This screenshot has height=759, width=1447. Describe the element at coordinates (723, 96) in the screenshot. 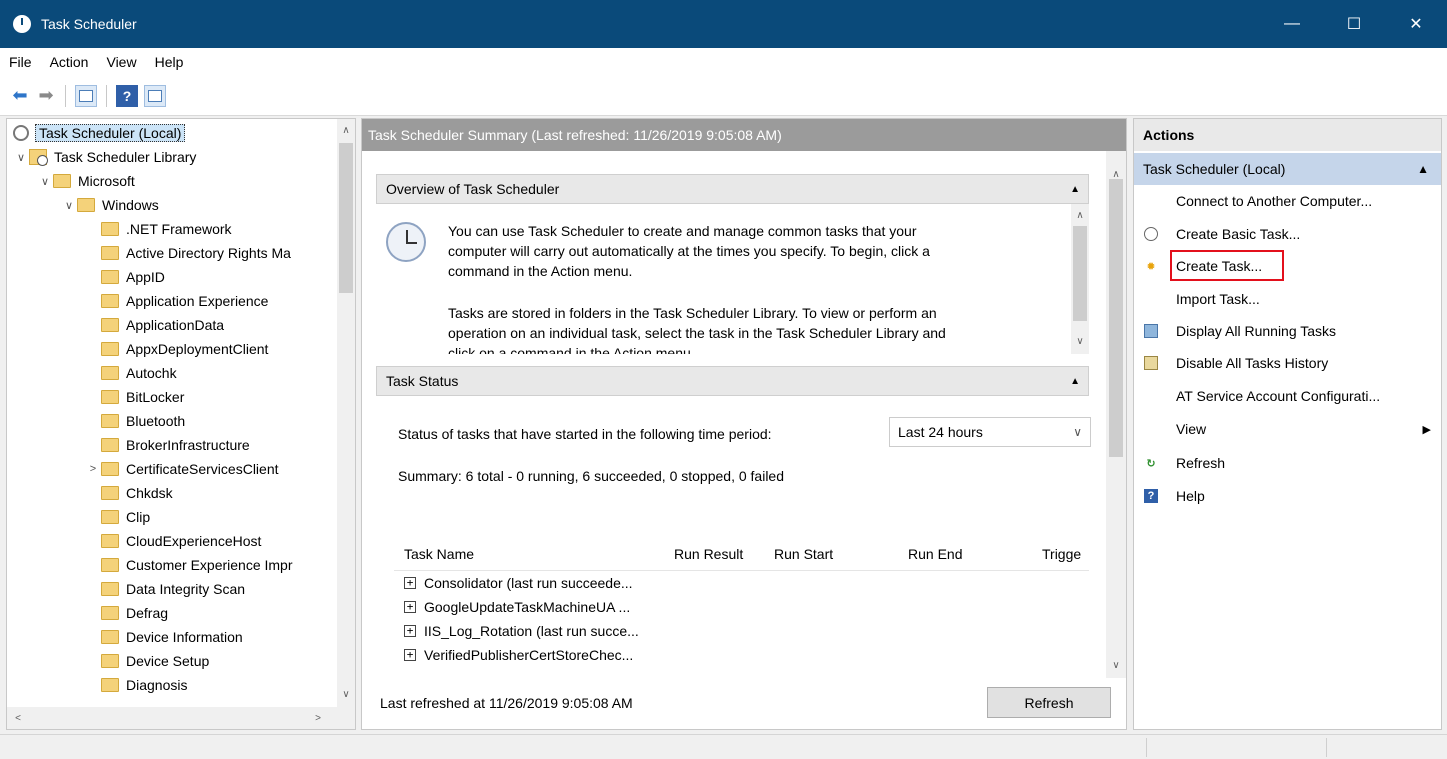

I see `toolbar: ⬅ ➡ ?` at that location.